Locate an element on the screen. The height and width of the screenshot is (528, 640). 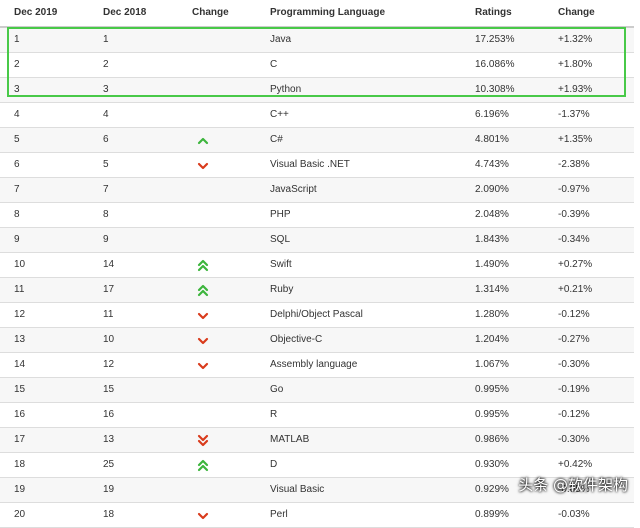
rank-2018: 8 is located at coordinates (106, 214).